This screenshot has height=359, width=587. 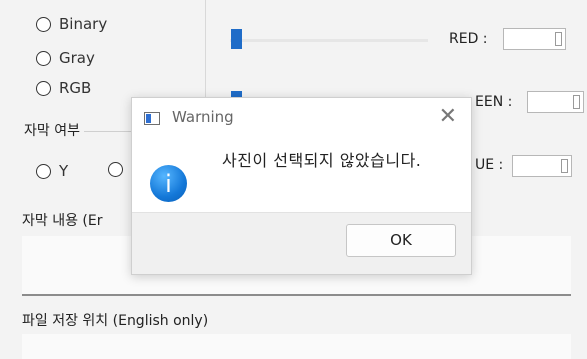 I want to click on save-location-label: 파일 저장 위치 (English only), so click(x=115, y=321).